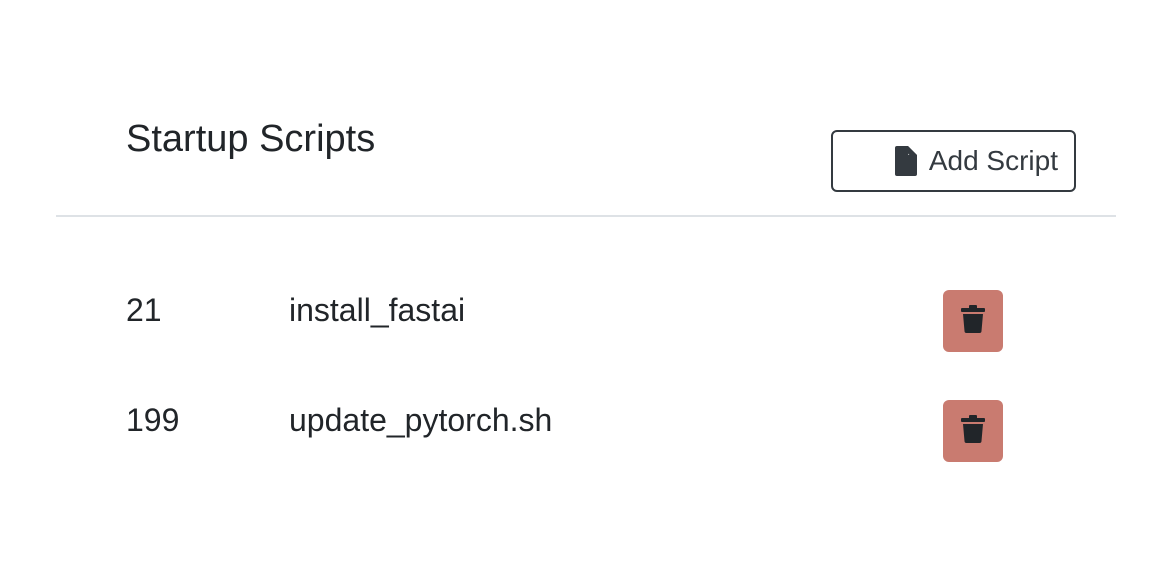  Describe the element at coordinates (586, 216) in the screenshot. I see `header-divider` at that location.